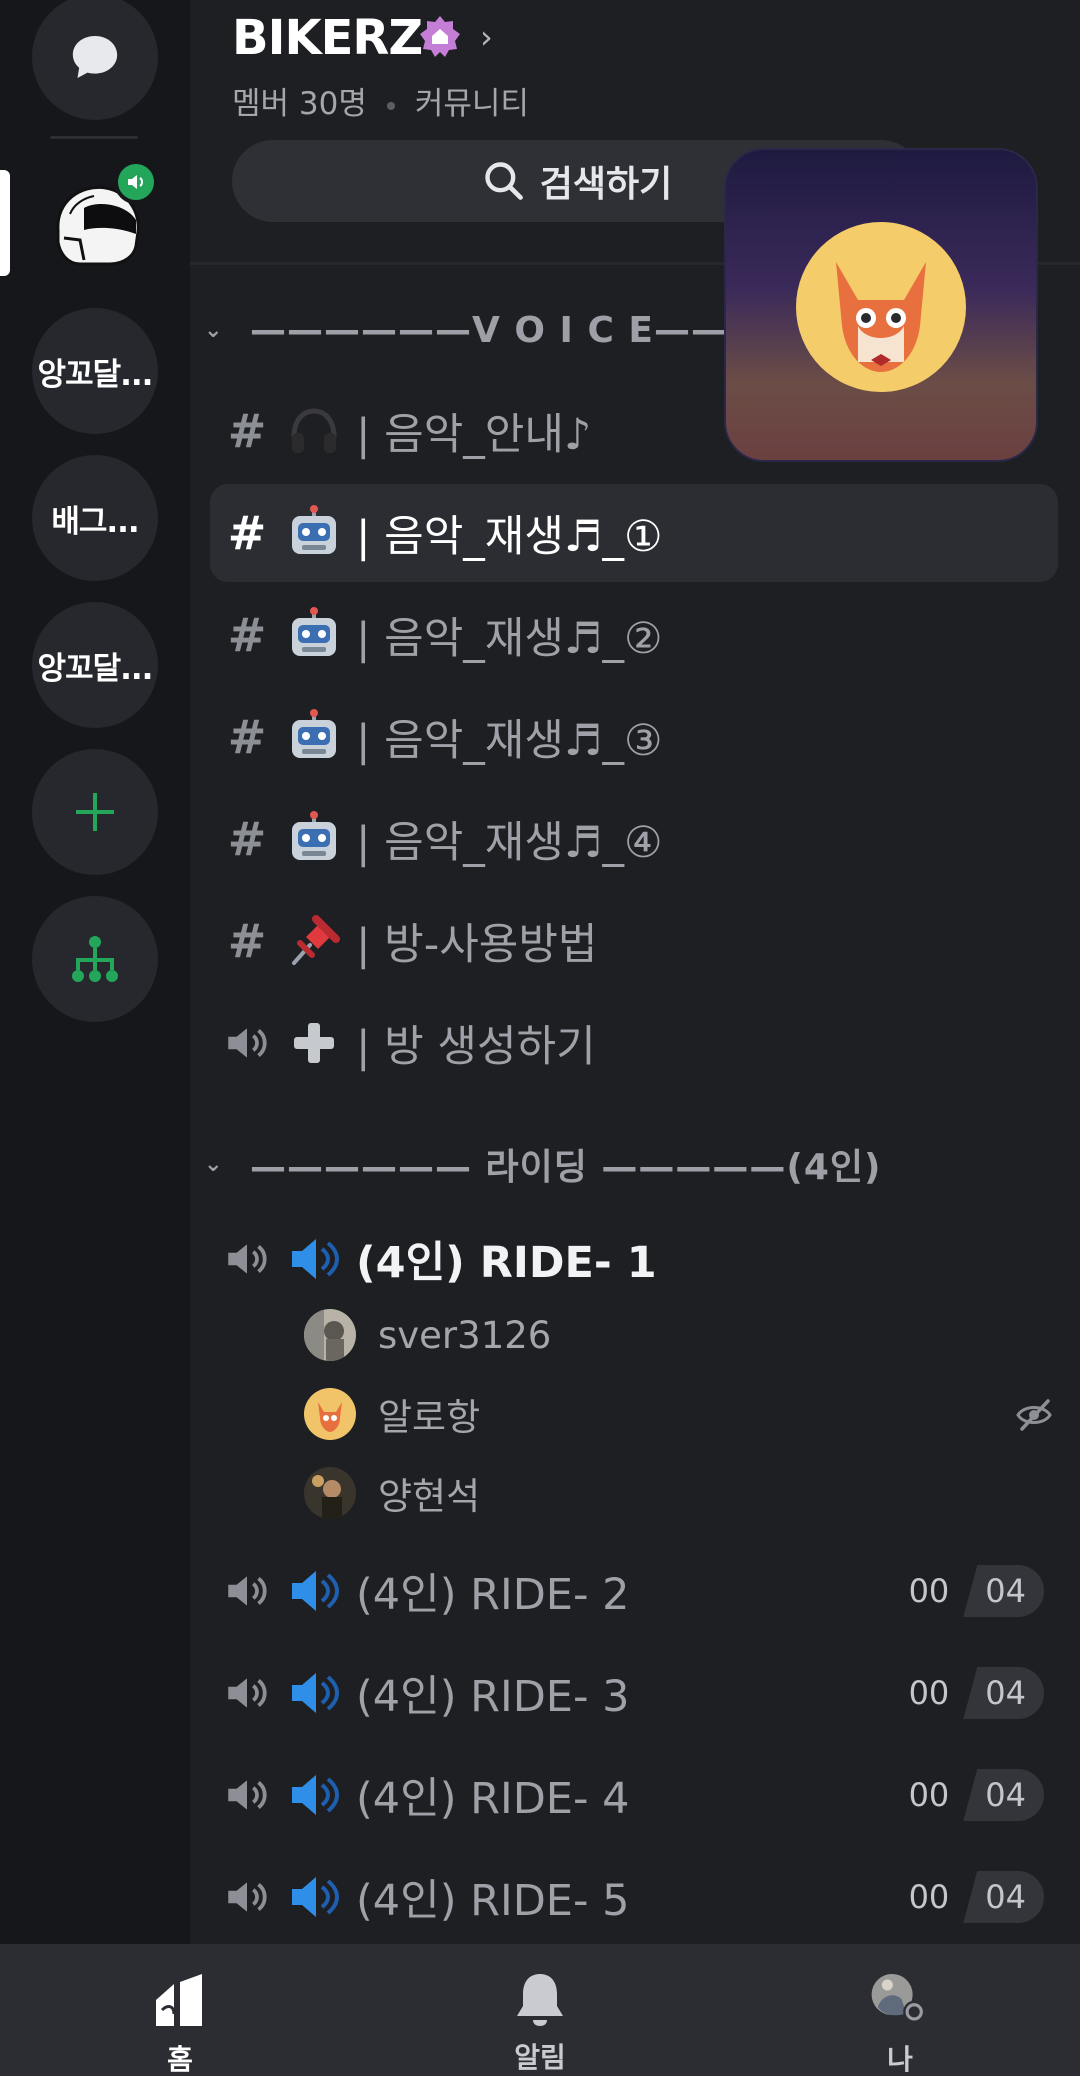  I want to click on add-server-button, so click(95, 812).